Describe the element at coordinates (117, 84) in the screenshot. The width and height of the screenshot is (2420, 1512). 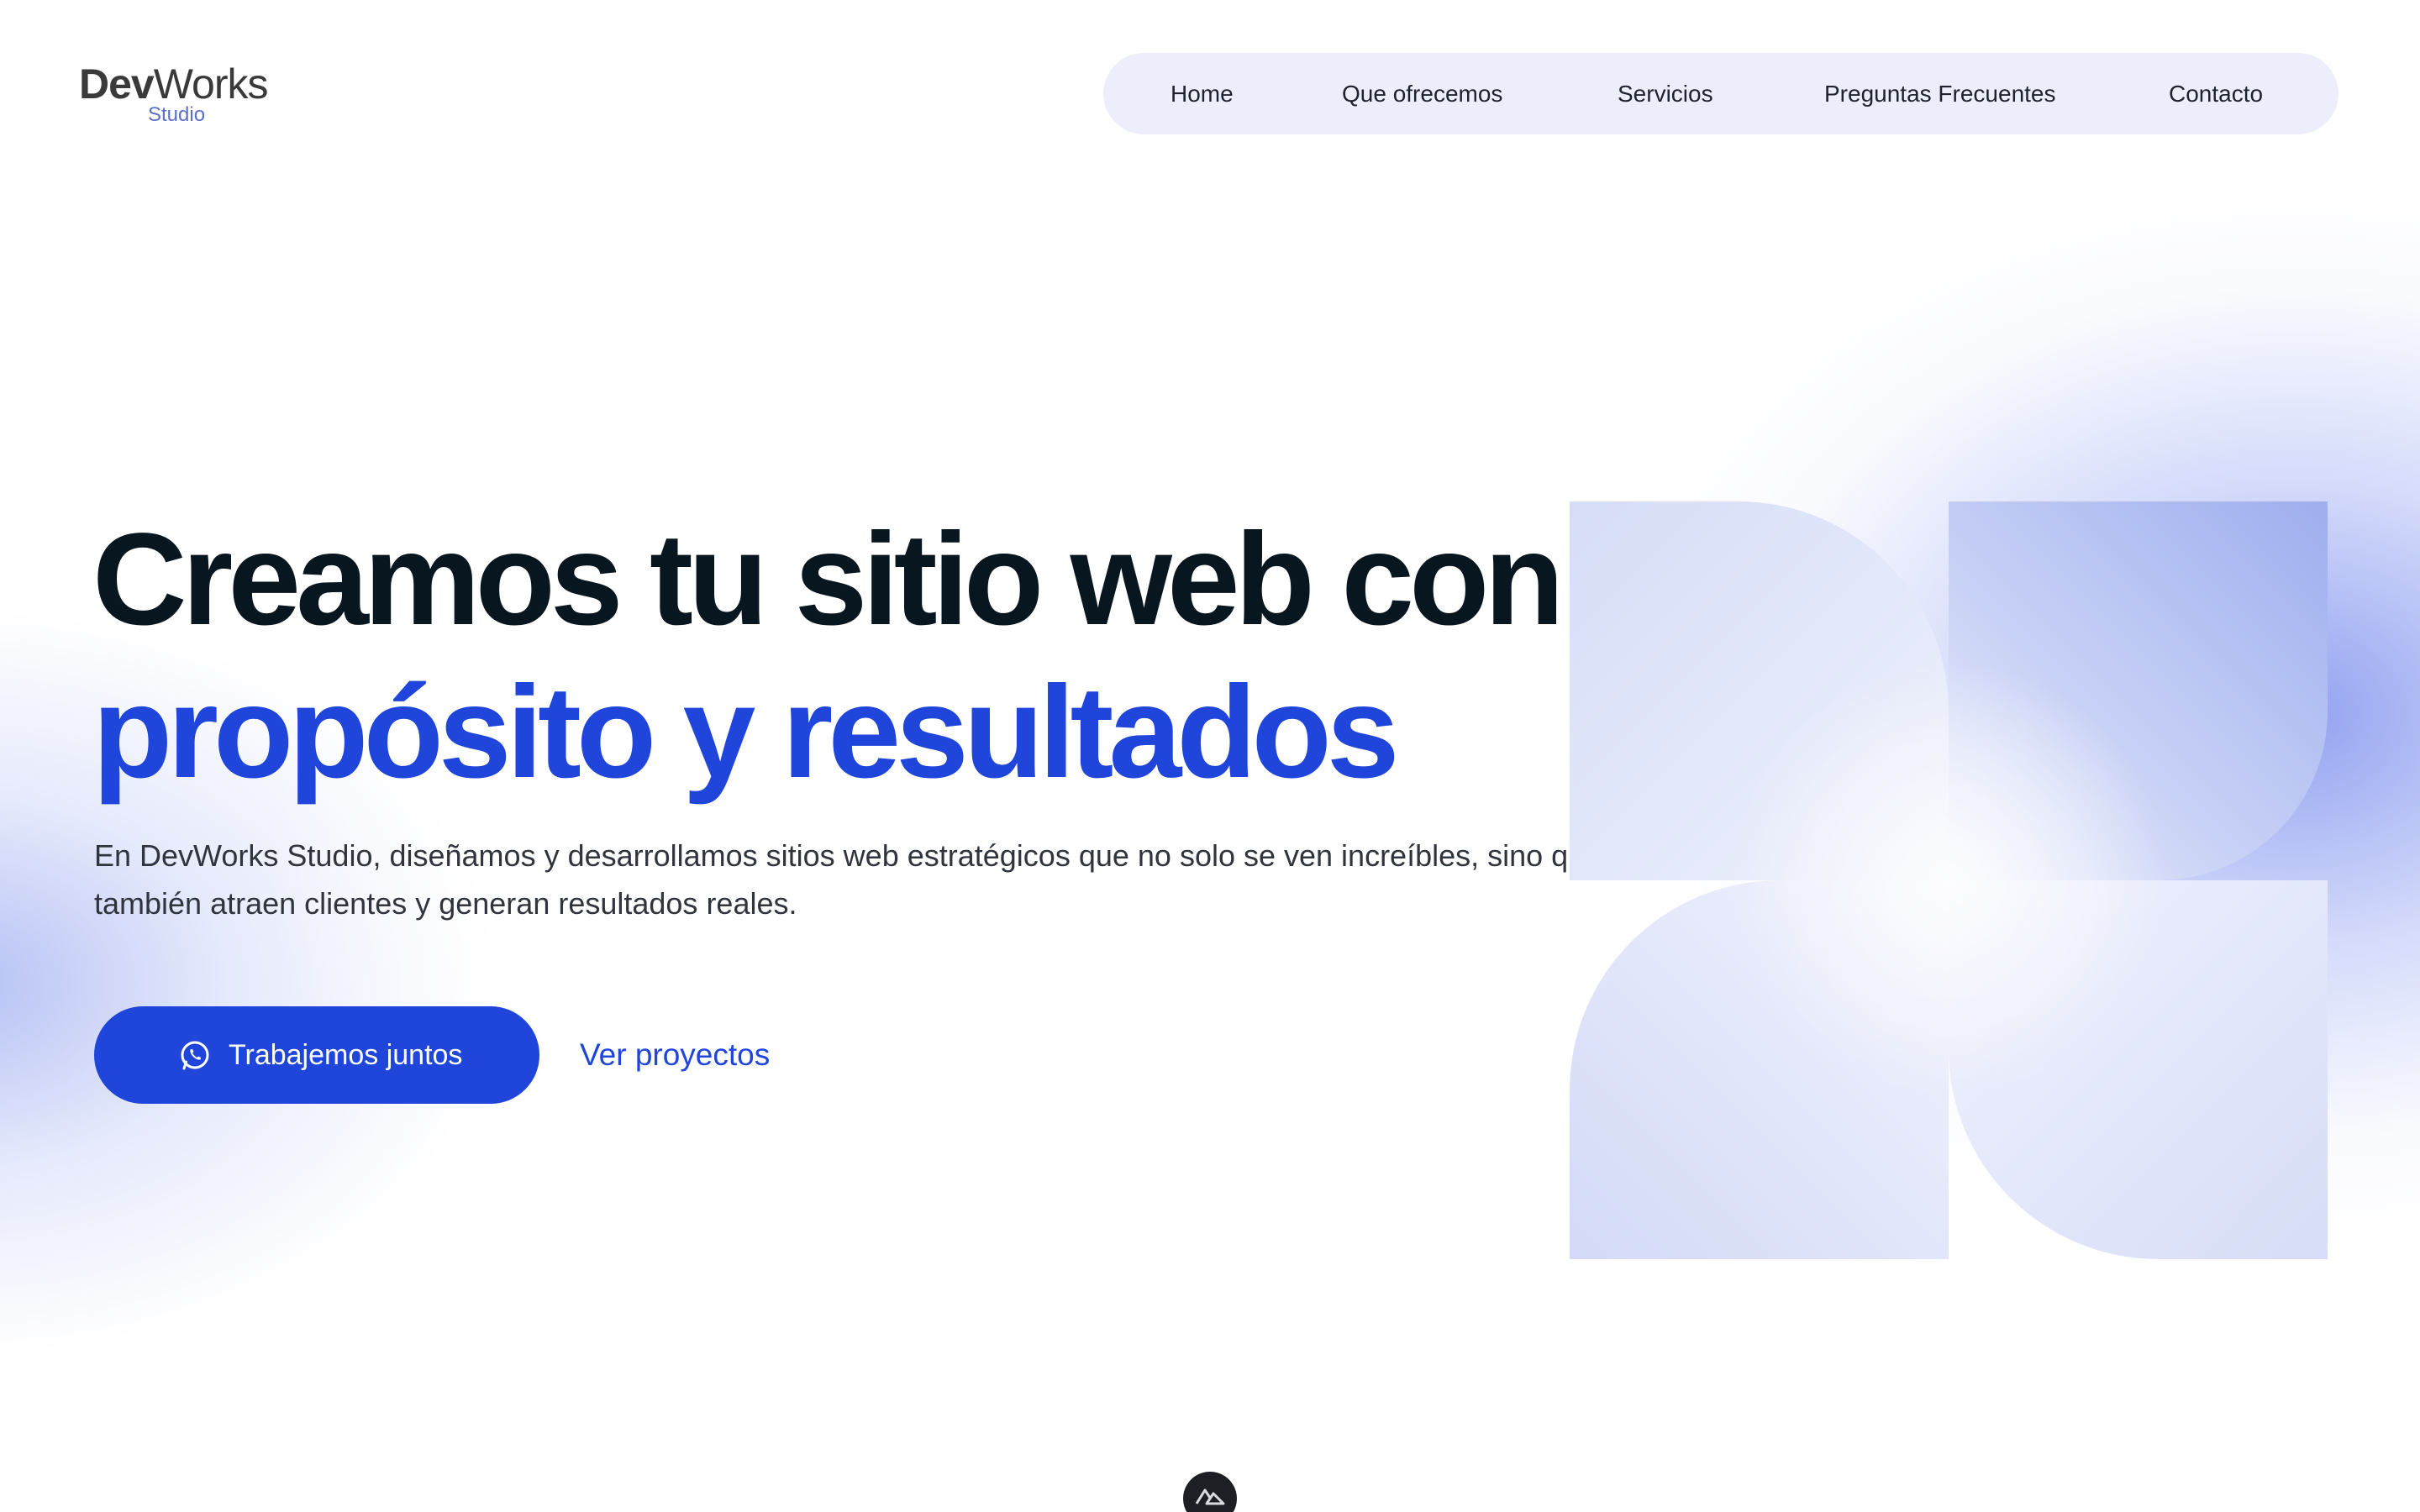
I see `logo-bold-text: Dev` at that location.